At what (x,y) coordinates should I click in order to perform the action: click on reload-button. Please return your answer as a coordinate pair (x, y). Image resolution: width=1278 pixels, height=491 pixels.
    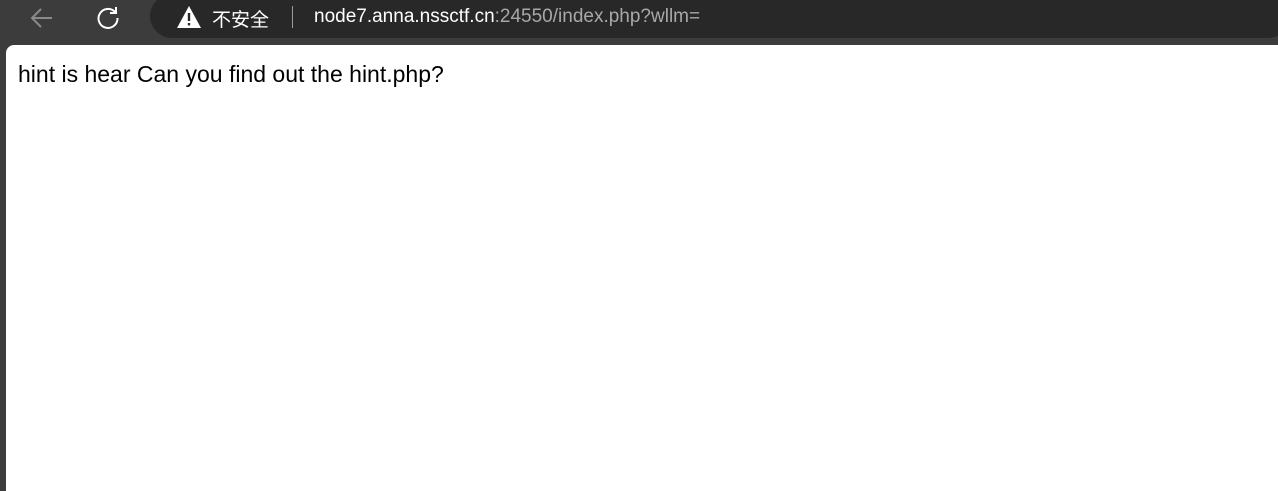
    Looking at the image, I should click on (108, 18).